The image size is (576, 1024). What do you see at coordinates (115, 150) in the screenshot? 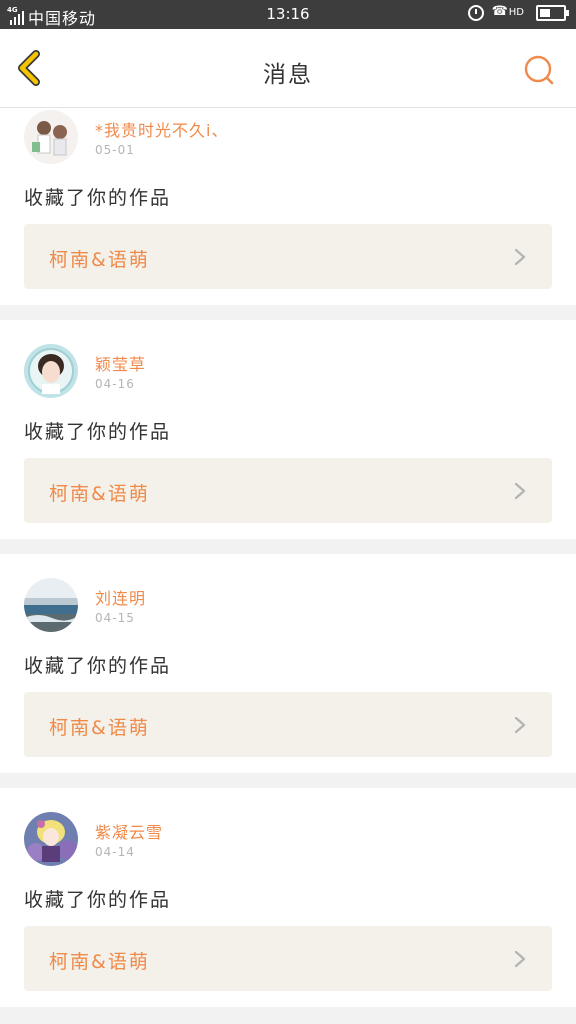
I see `post-date: 05-01` at bounding box center [115, 150].